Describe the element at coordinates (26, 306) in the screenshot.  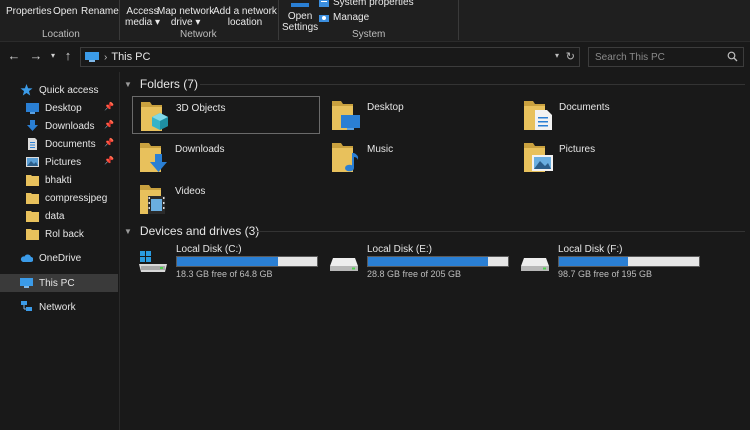
I see `network-icon` at that location.